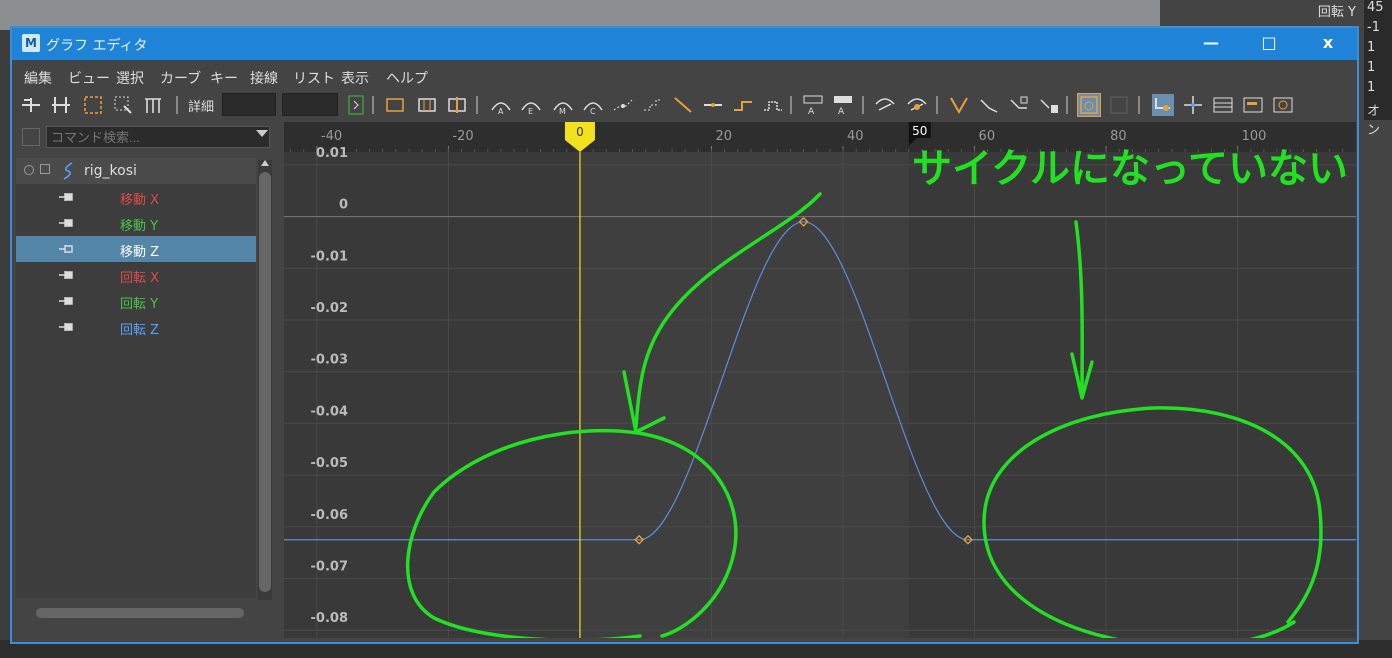 This screenshot has width=1392, height=658. What do you see at coordinates (1253, 105) in the screenshot?
I see `trax-editor-icon` at bounding box center [1253, 105].